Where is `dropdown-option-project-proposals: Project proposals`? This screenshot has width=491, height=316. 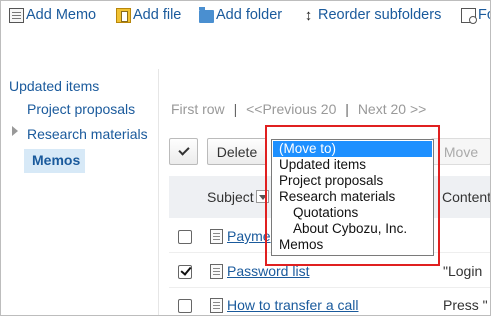
dropdown-option-project-proposals: Project proposals is located at coordinates (352, 181).